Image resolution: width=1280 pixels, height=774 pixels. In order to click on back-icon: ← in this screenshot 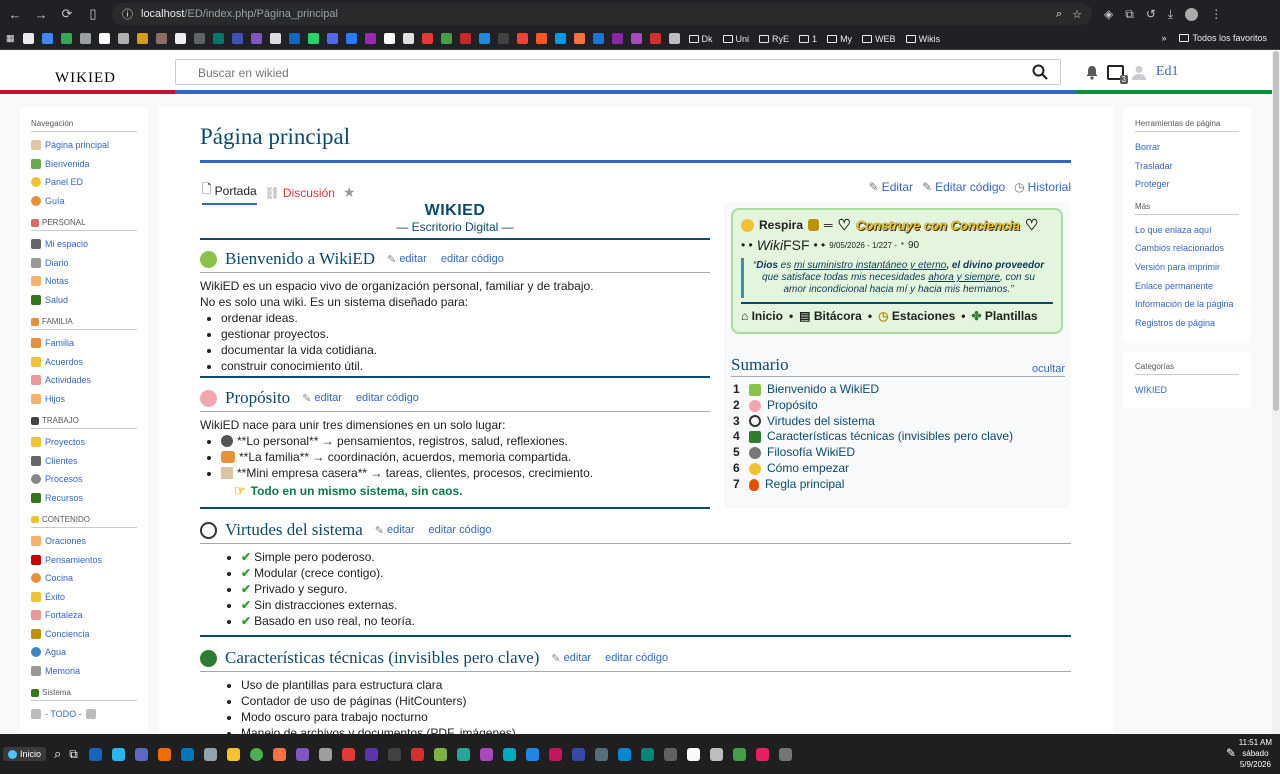, I will do `click(15, 14)`.